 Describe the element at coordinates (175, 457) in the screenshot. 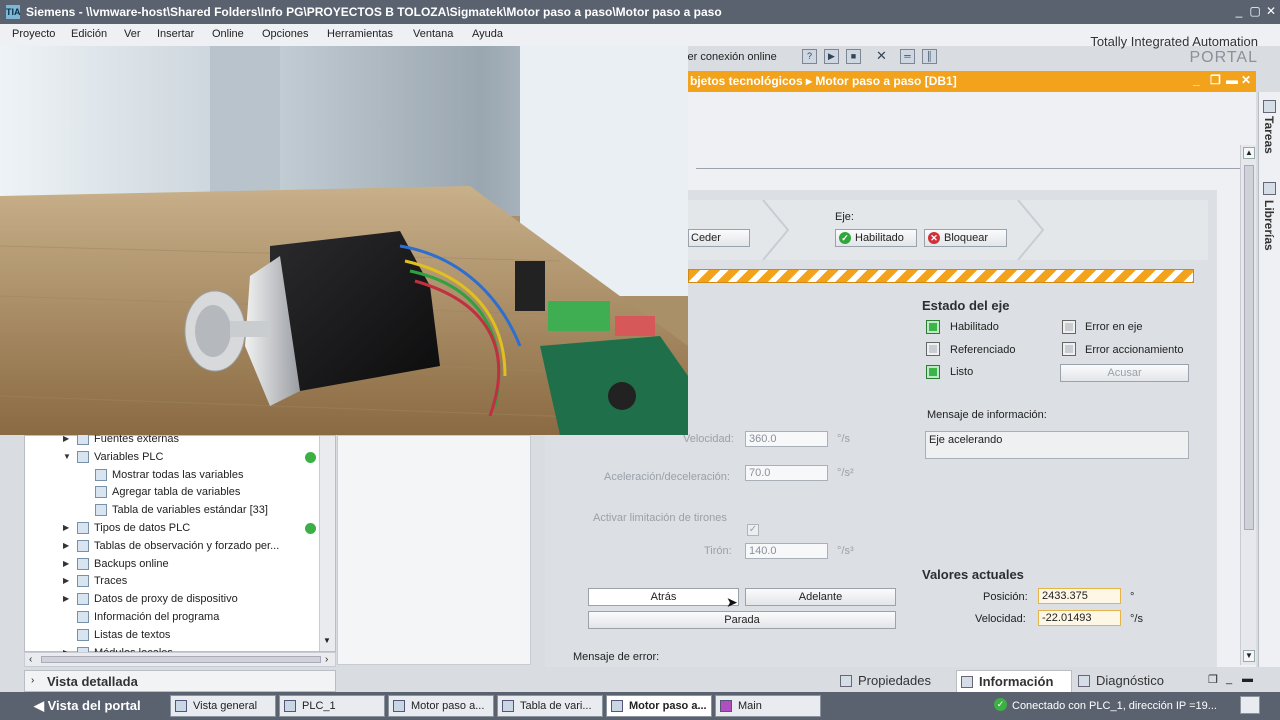

I see `tree-item: ▼ Variables PLC` at that location.